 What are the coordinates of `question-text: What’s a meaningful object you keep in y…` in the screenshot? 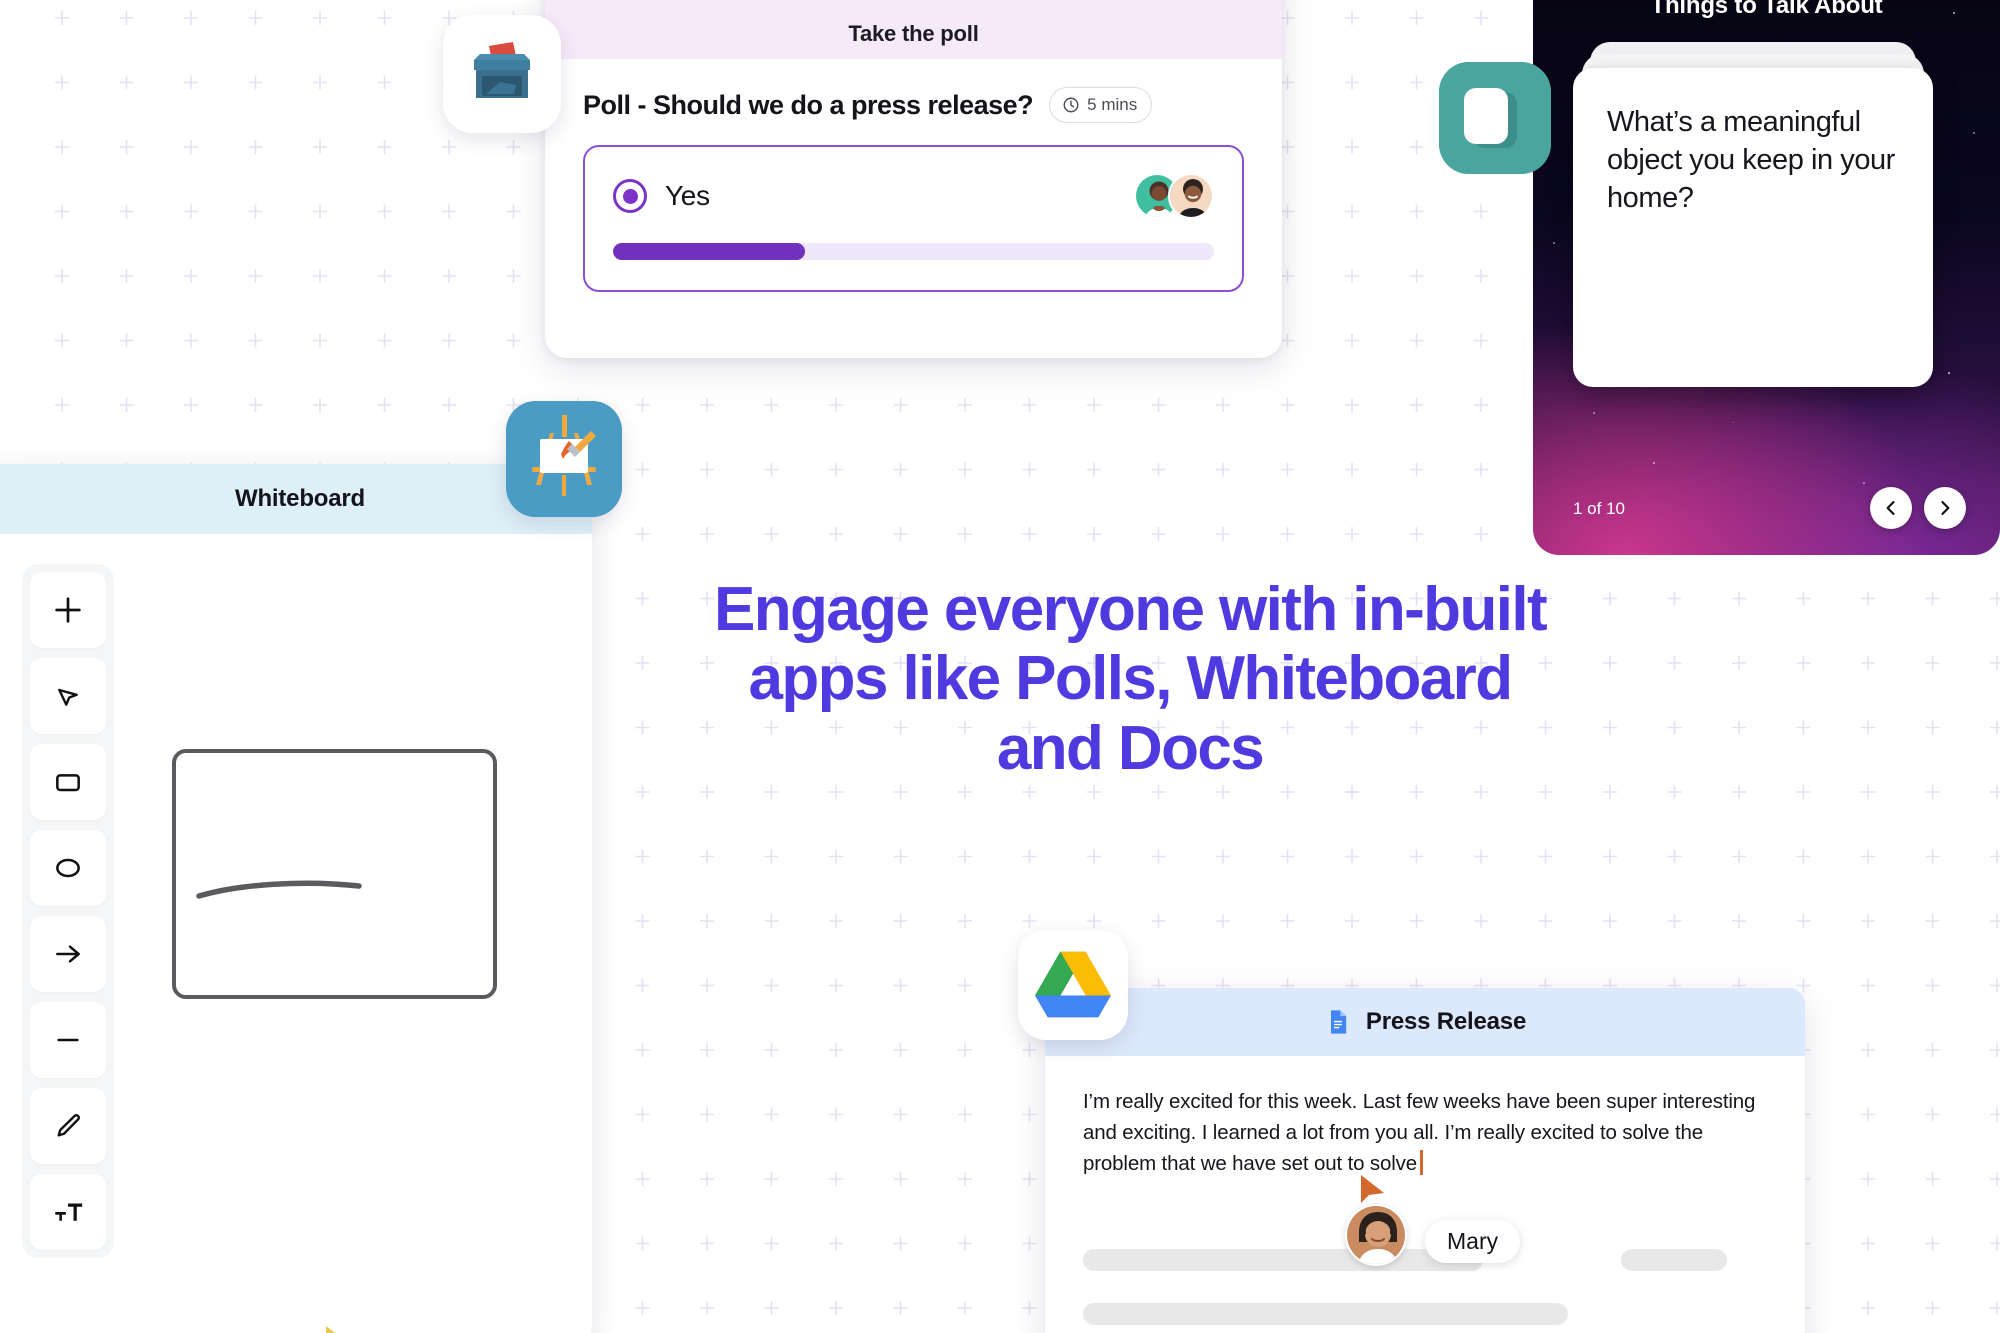 It's located at (1751, 160).